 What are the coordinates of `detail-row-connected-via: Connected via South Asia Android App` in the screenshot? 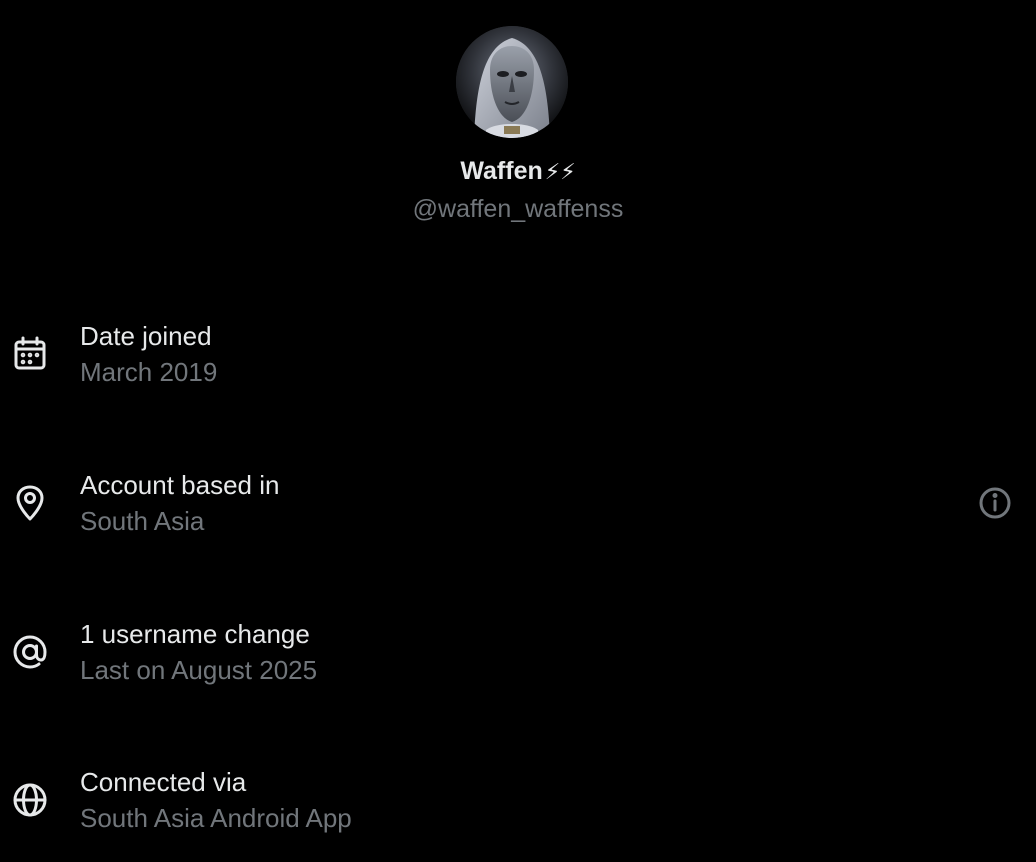 It's located at (518, 806).